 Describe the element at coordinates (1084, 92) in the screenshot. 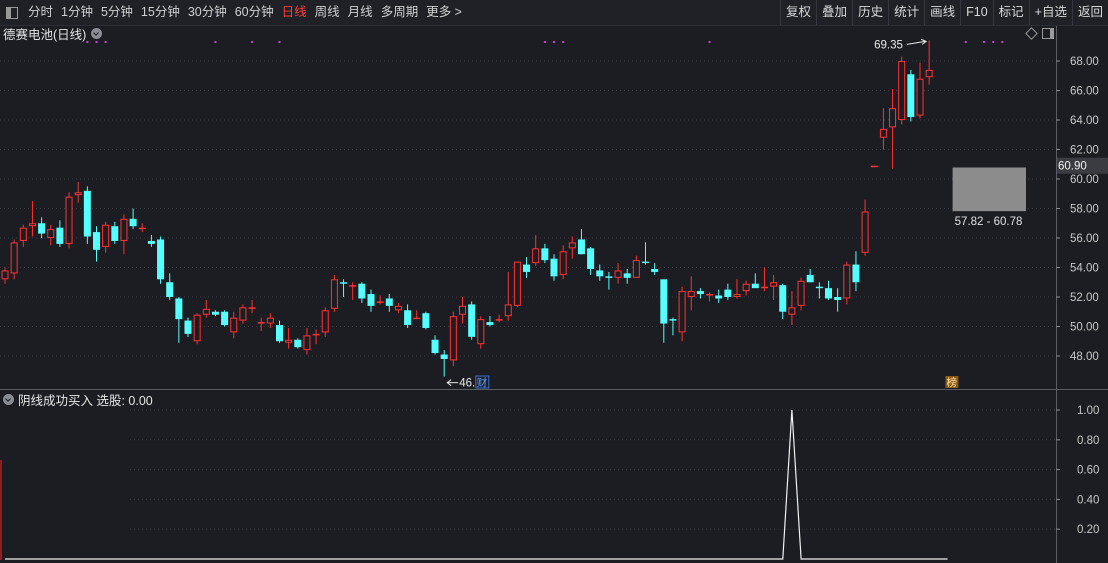

I see `y-tick-label: 66.00` at that location.